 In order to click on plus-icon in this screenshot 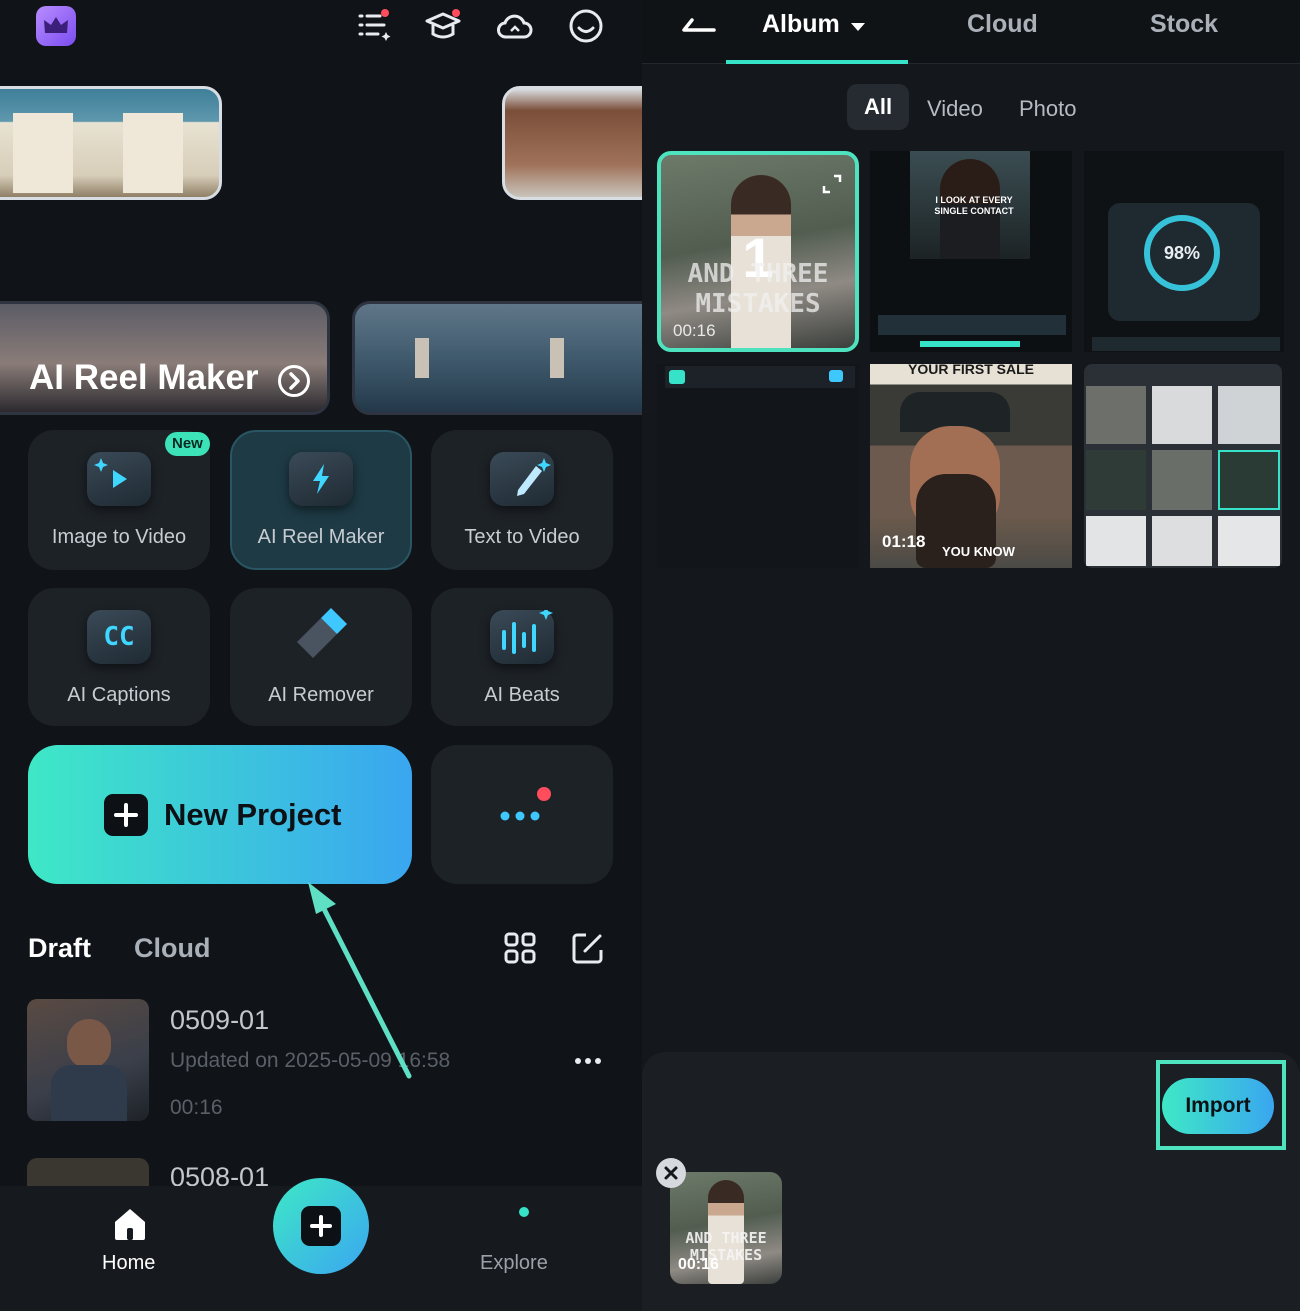, I will do `click(321, 1226)`.